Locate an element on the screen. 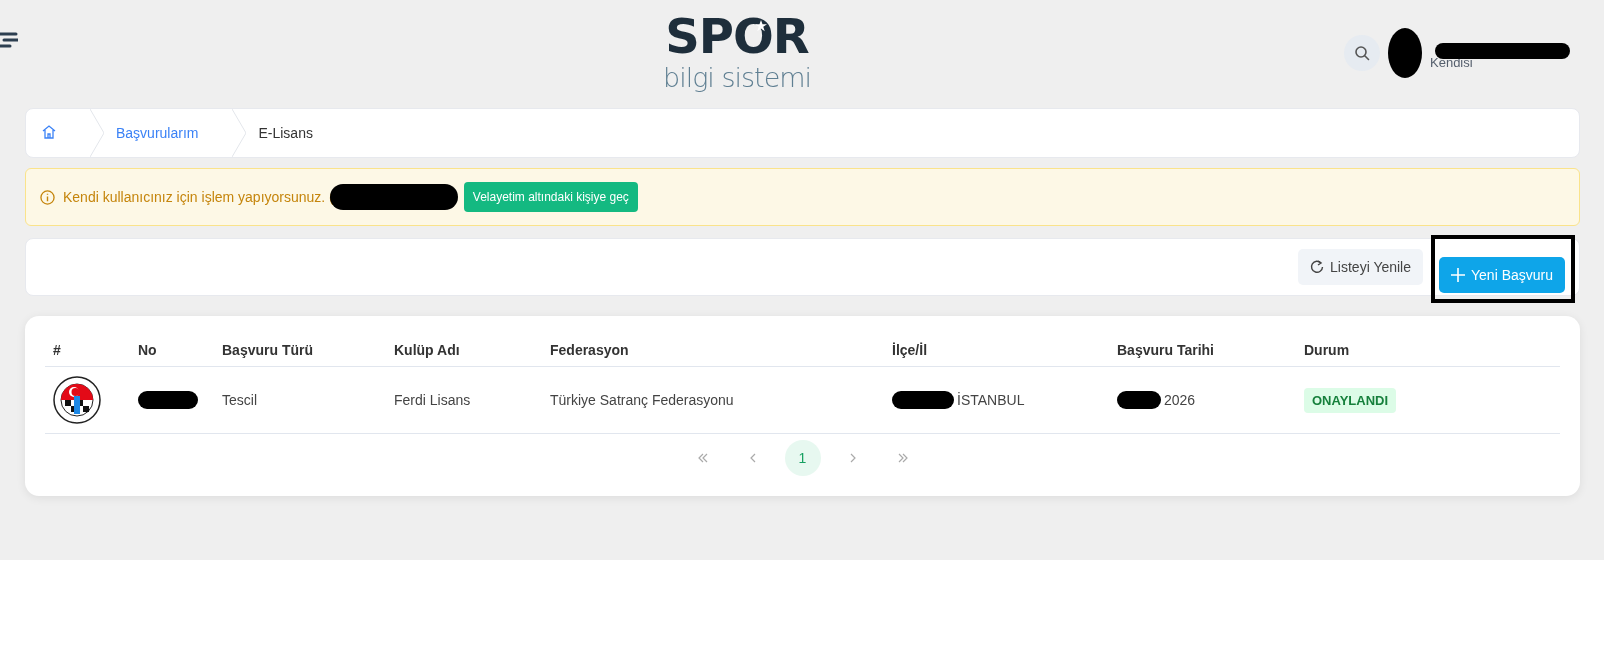 This screenshot has width=1604, height=648. column-header: No is located at coordinates (172, 350).